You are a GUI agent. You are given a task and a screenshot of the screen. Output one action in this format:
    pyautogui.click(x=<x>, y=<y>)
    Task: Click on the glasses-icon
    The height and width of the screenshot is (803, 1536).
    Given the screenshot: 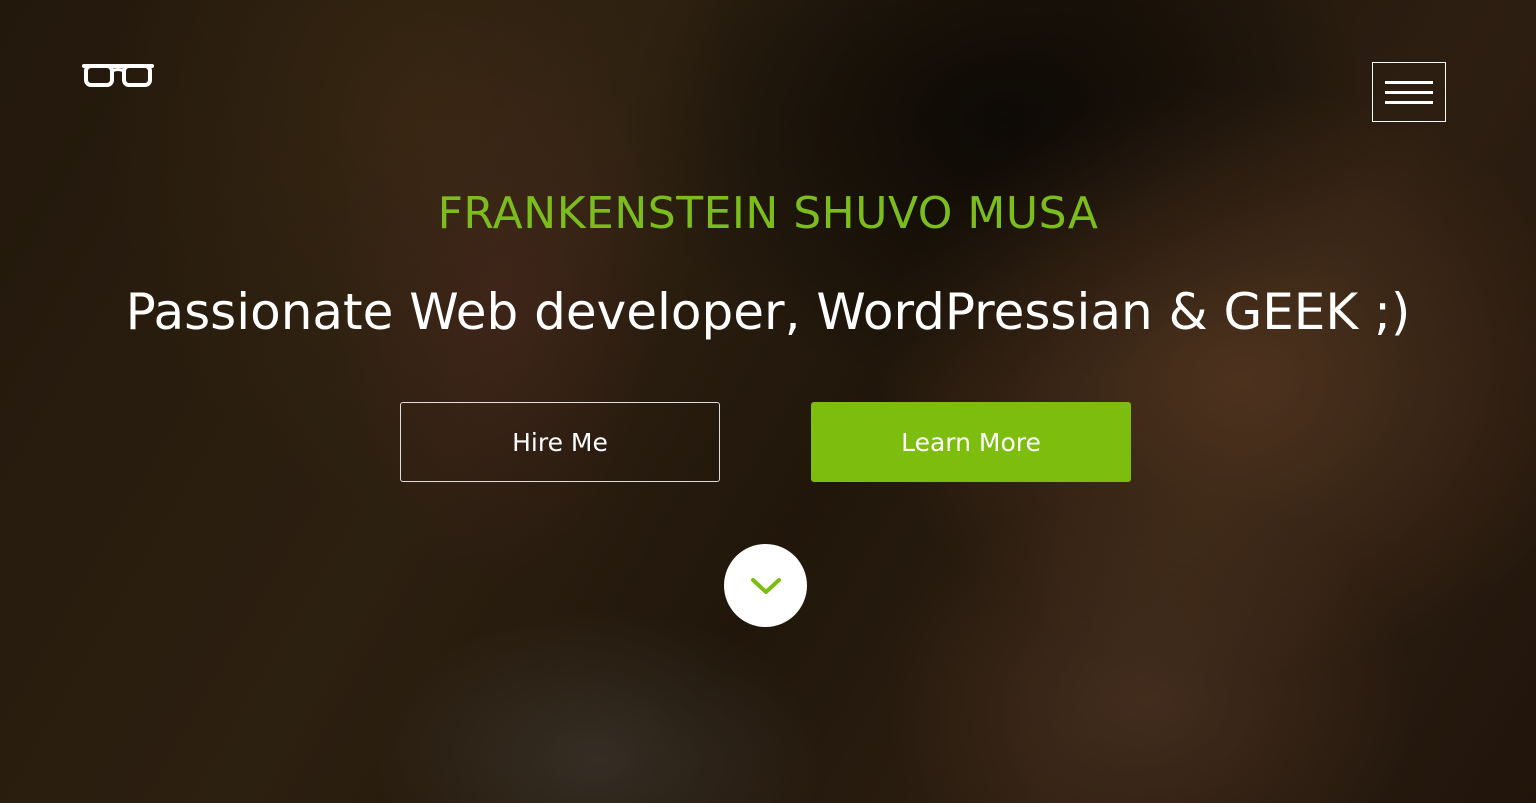 What is the action you would take?
    pyautogui.click(x=118, y=76)
    